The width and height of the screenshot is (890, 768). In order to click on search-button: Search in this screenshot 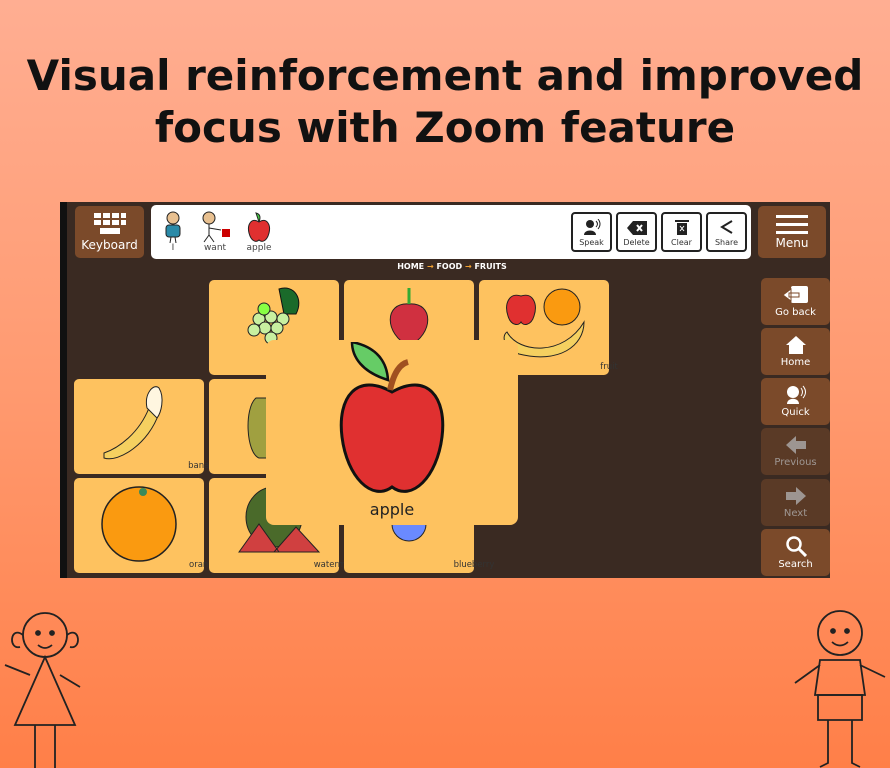, I will do `click(795, 552)`.